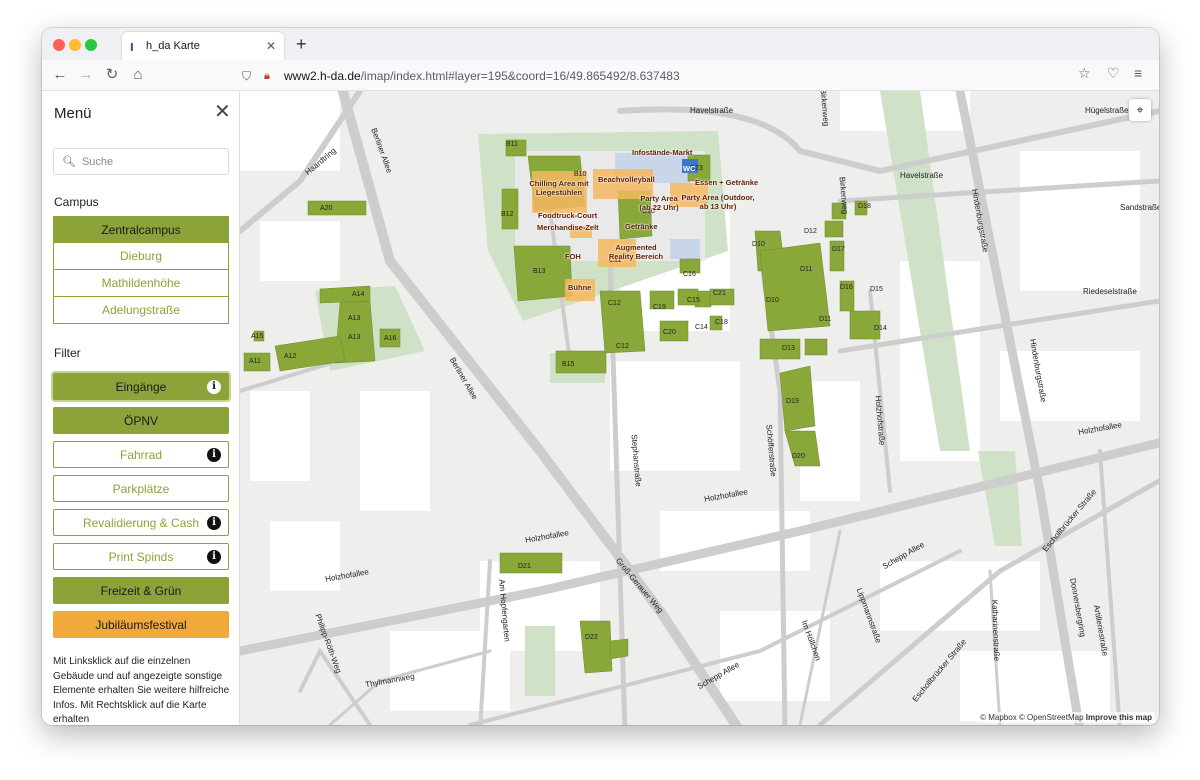 The image size is (1200, 780). I want to click on filter-freizeit-button: Freizeit & Grün, so click(141, 590).